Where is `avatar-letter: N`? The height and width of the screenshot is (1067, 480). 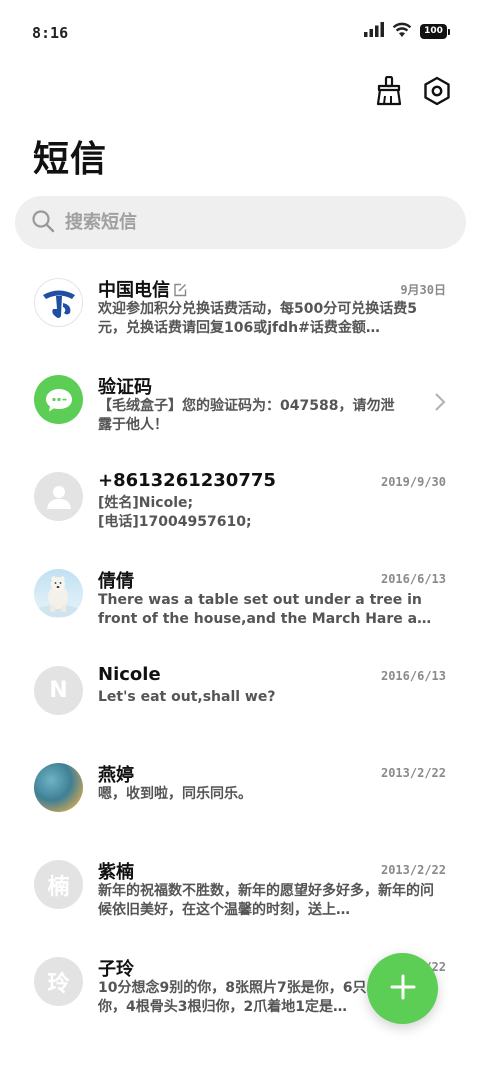
avatar-letter: N is located at coordinates (58, 690).